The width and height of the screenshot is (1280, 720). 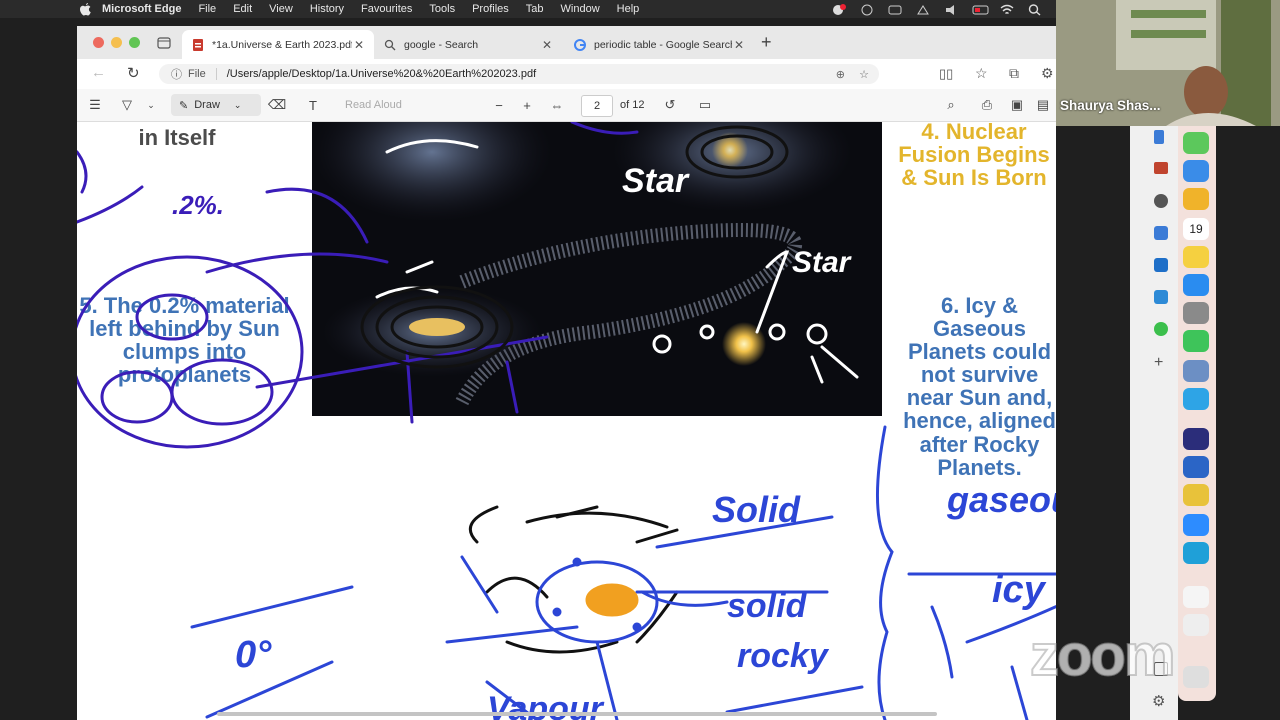 I want to click on copilot-icon, so click(x=1161, y=233).